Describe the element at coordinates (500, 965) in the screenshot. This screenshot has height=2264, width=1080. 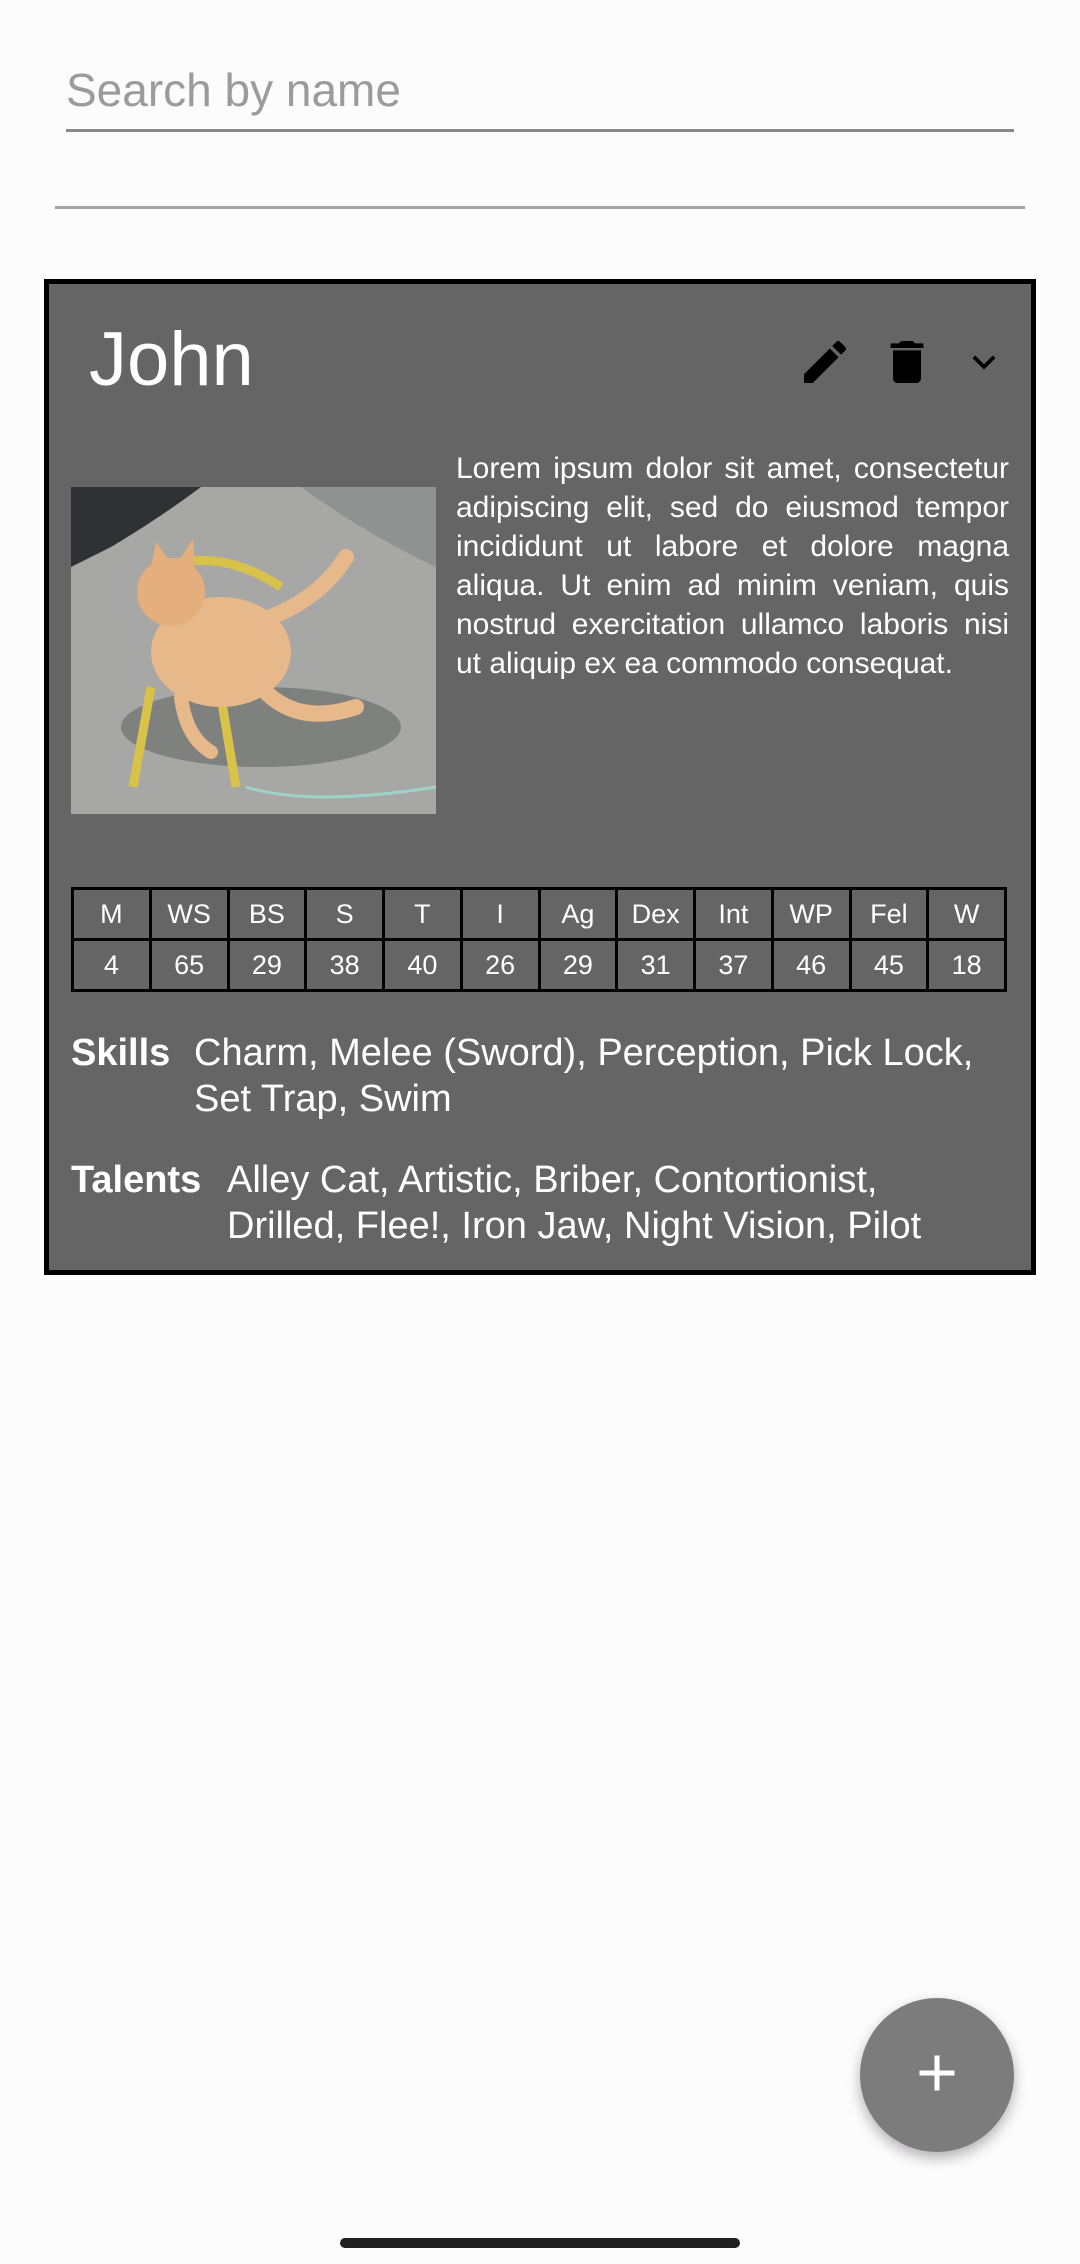
I see `stat-value: 26` at that location.